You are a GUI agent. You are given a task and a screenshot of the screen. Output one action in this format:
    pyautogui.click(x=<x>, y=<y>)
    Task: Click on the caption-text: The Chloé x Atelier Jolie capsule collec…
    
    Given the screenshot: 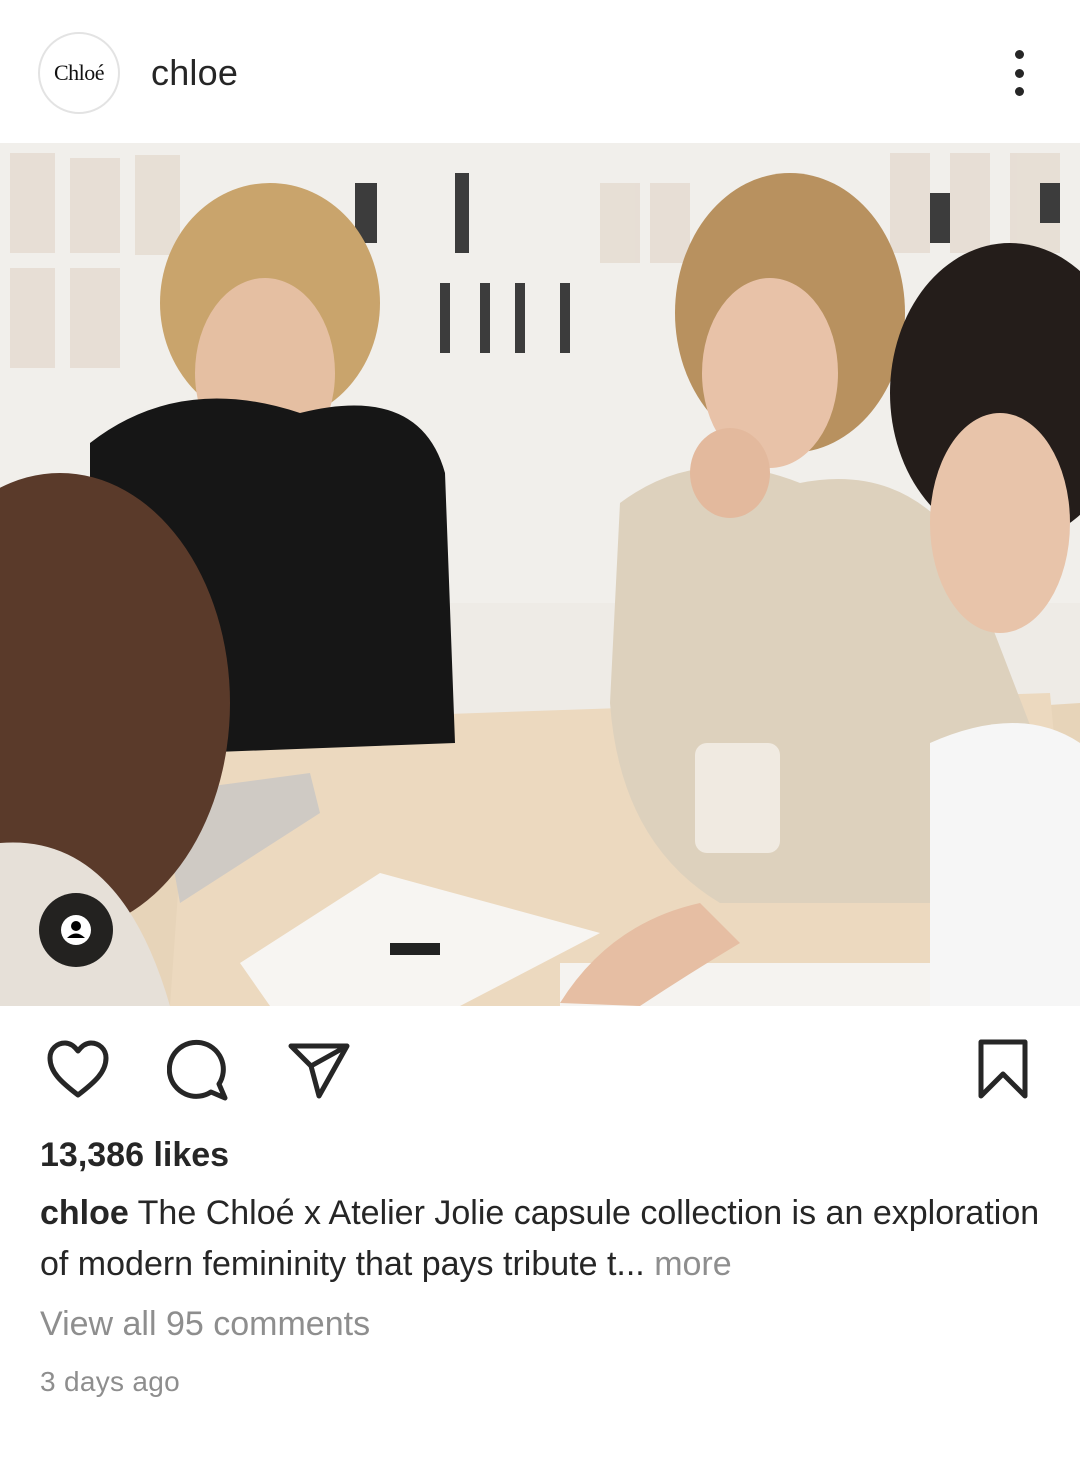 What is the action you would take?
    pyautogui.click(x=540, y=1238)
    